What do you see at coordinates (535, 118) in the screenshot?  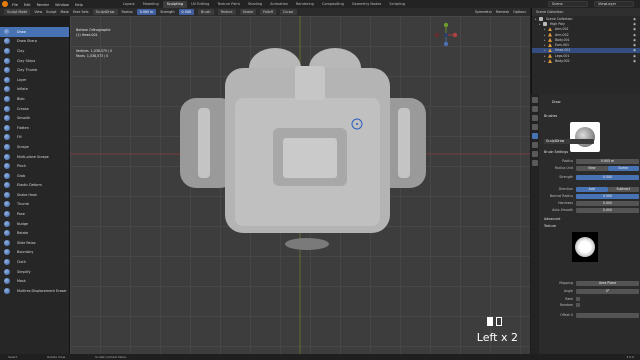 I see `output-tab-icon` at bounding box center [535, 118].